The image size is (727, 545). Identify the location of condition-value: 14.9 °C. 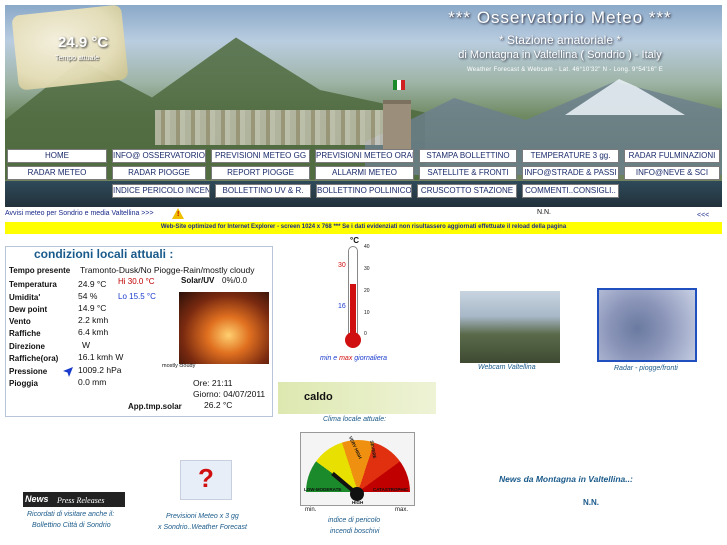
(92, 308).